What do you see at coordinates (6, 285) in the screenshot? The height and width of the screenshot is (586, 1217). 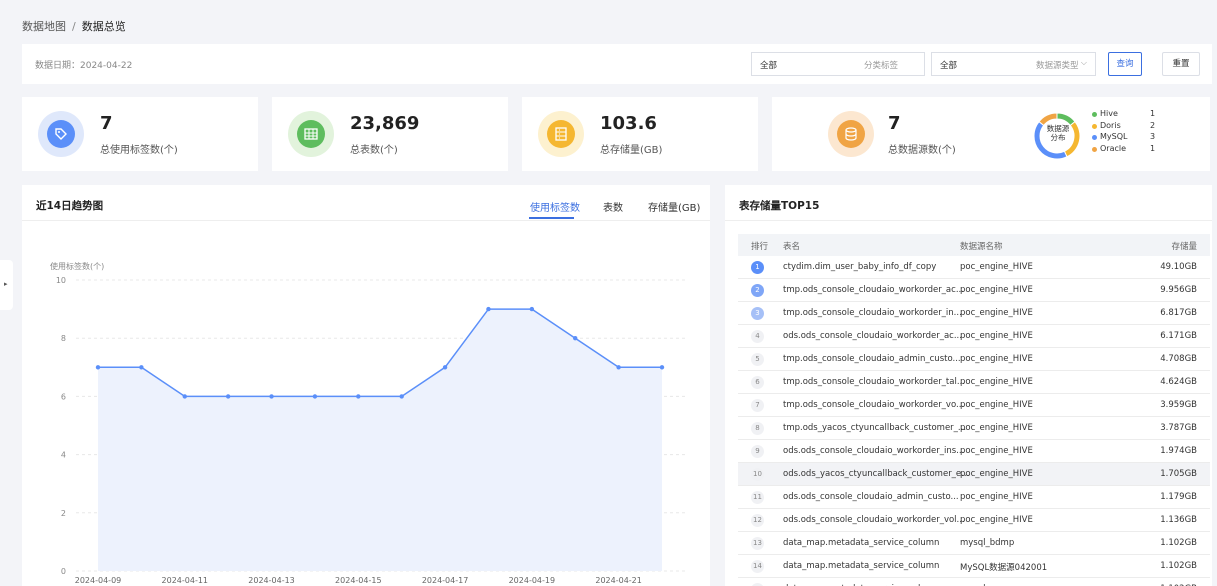 I see `sidebar-toggle: ▸` at bounding box center [6, 285].